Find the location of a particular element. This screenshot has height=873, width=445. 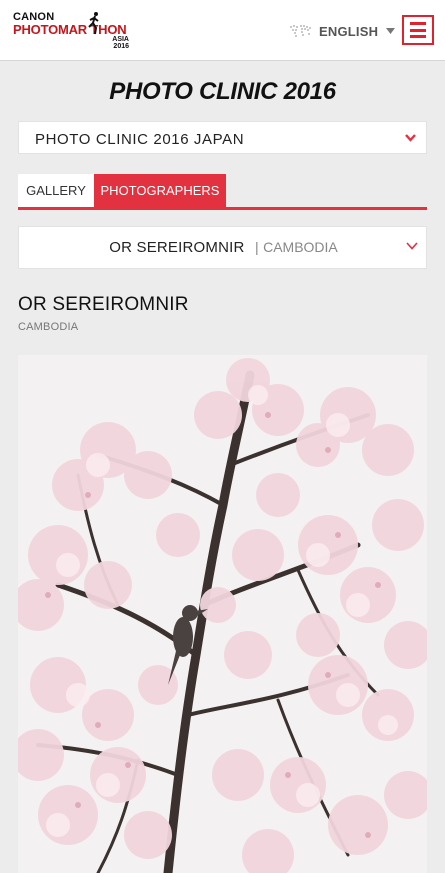

logo-line-year: 2016 is located at coordinates (121, 46).